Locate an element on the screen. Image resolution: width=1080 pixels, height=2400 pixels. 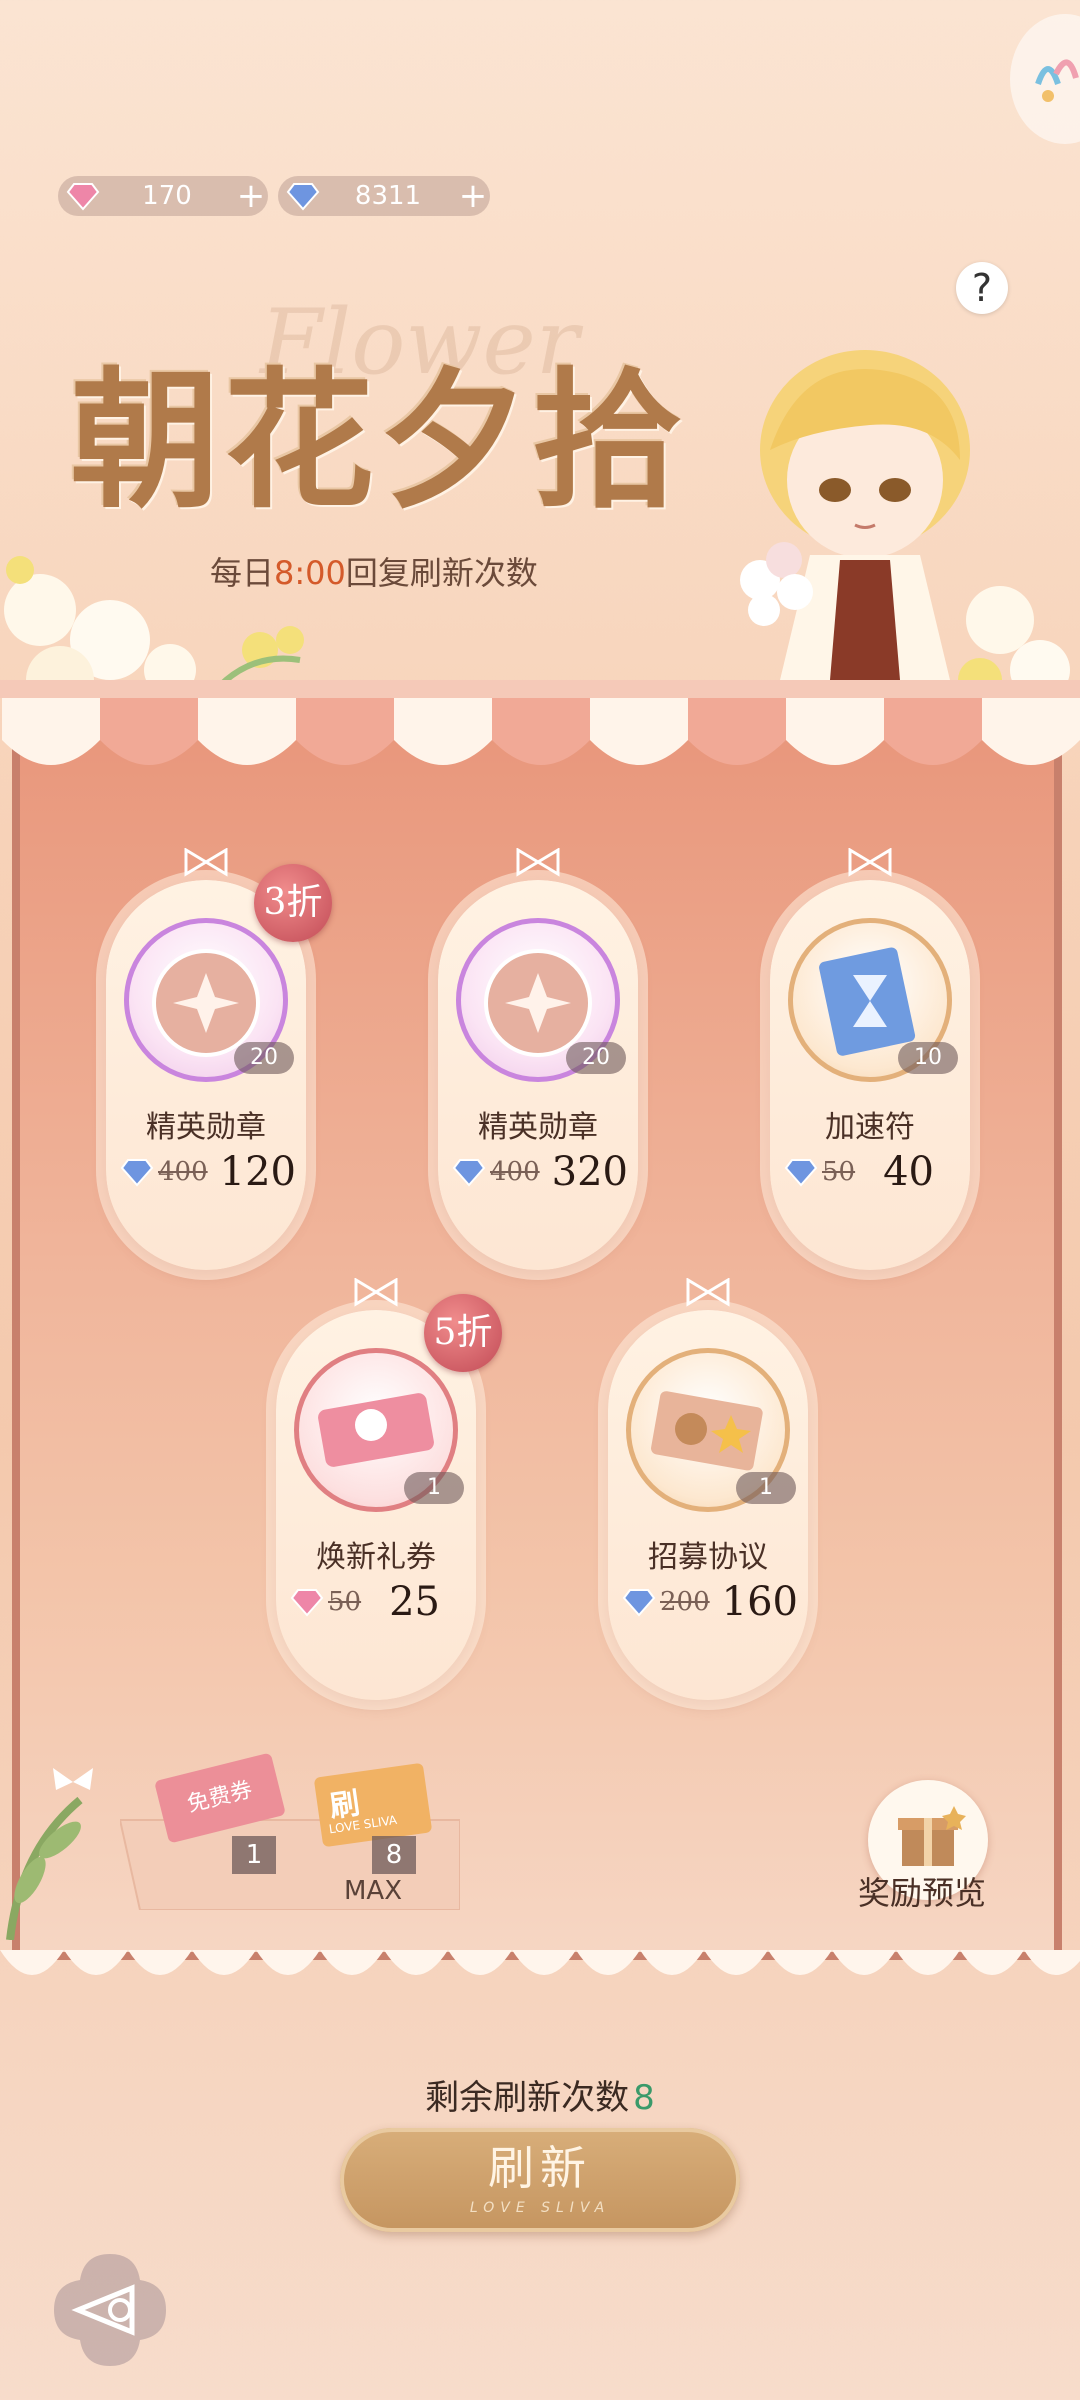
page-title: 朝花夕拾 is located at coordinates (378, 441).